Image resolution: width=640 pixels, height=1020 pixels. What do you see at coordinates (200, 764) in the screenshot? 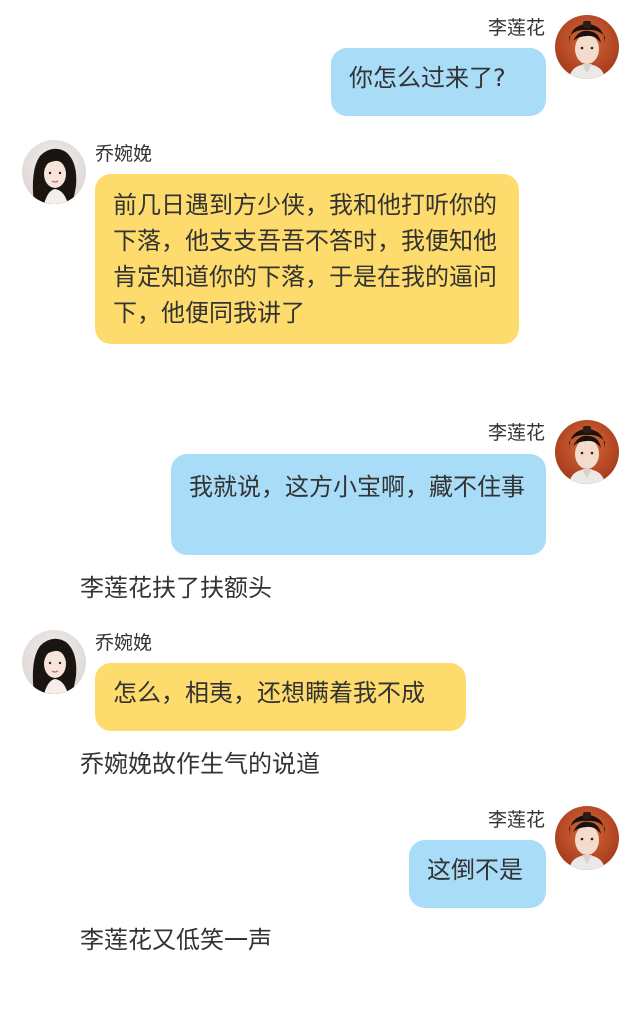
I see `narration-text: 乔婉娩故作生气的说道` at bounding box center [200, 764].